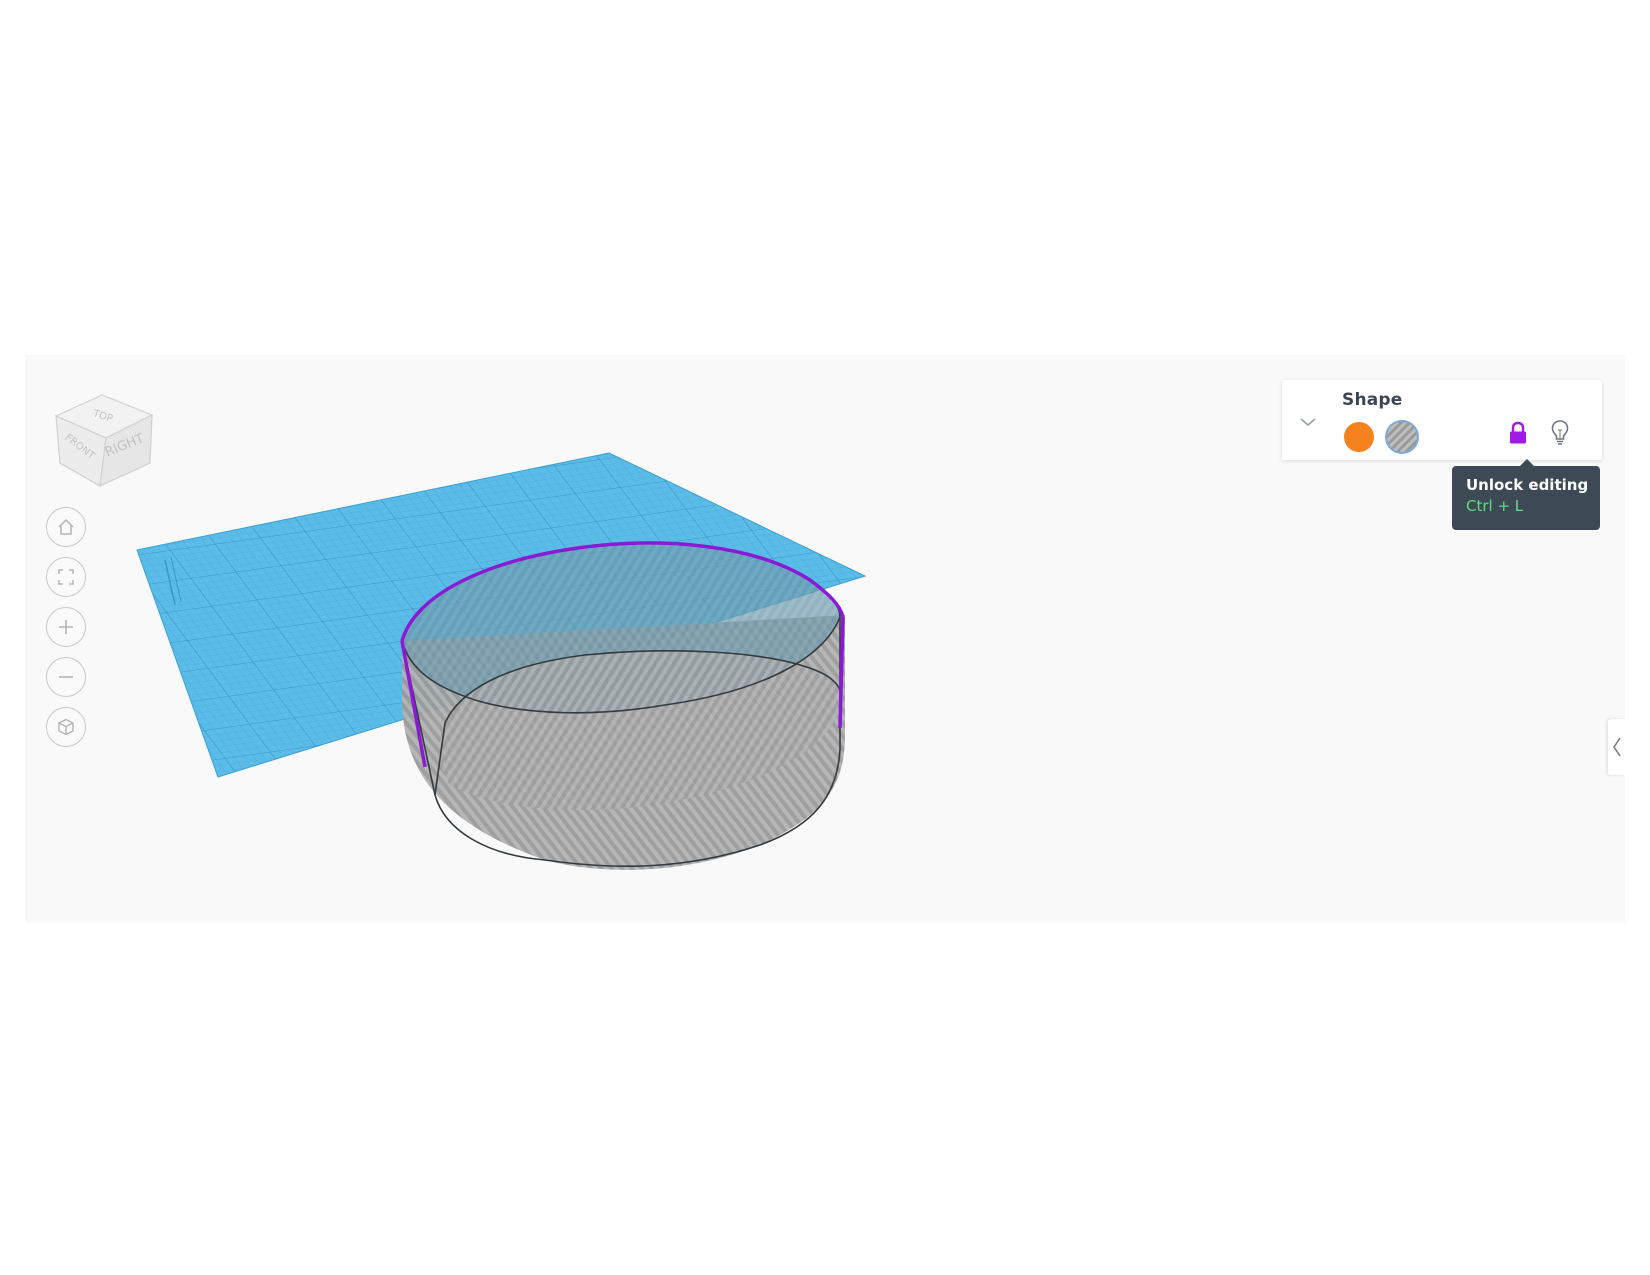 This screenshot has height=1275, width=1650. What do you see at coordinates (622, 705) in the screenshot?
I see `hole-cylinder` at bounding box center [622, 705].